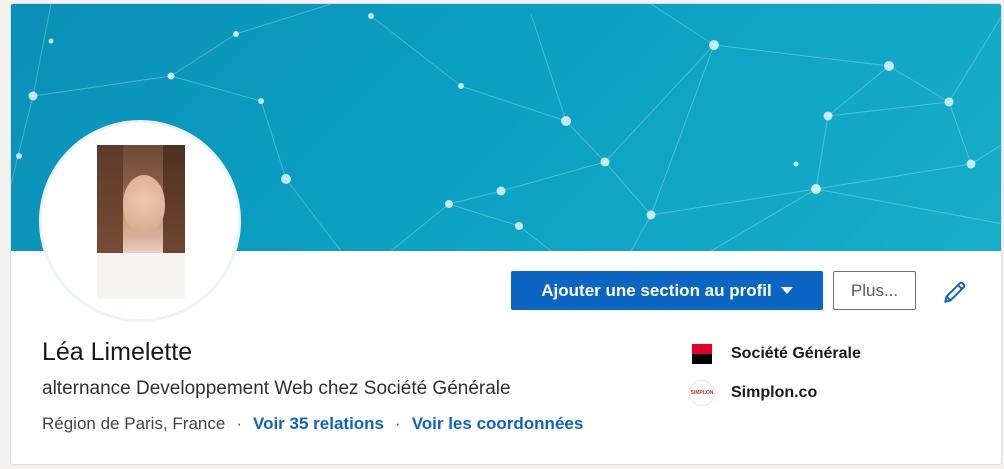  Describe the element at coordinates (786, 290) in the screenshot. I see `caret-down-icon` at that location.